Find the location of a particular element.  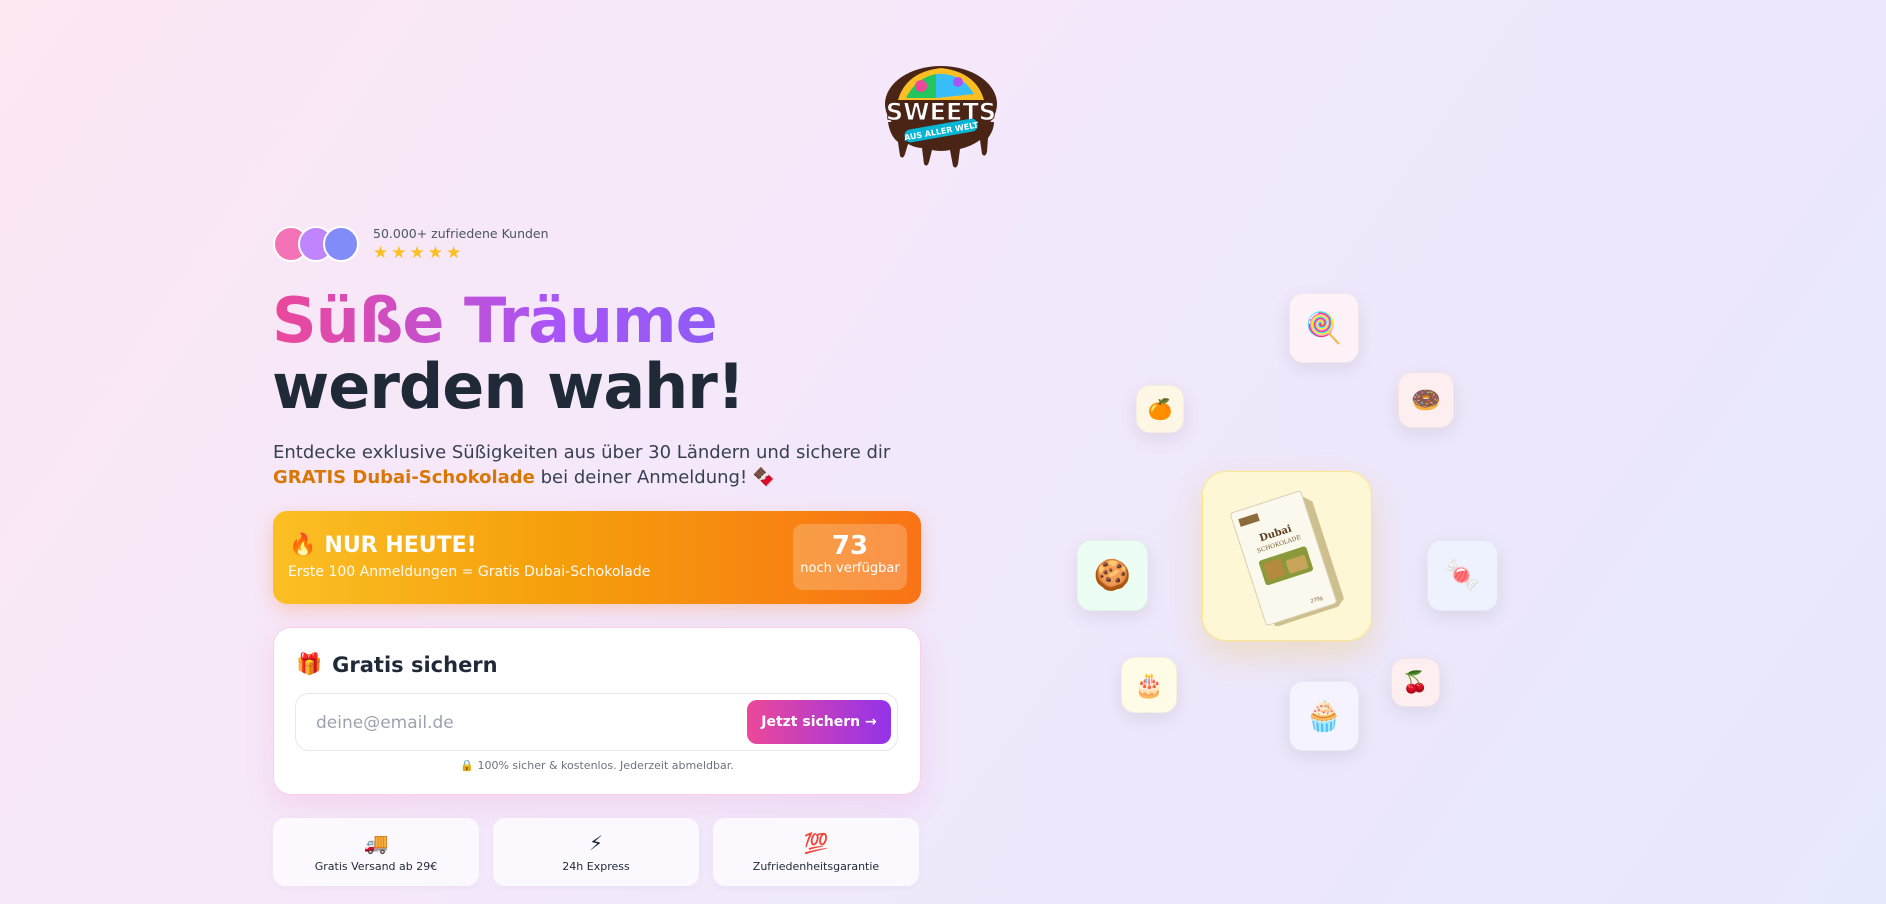

signup-title: Gratis sichern is located at coordinates (415, 664).